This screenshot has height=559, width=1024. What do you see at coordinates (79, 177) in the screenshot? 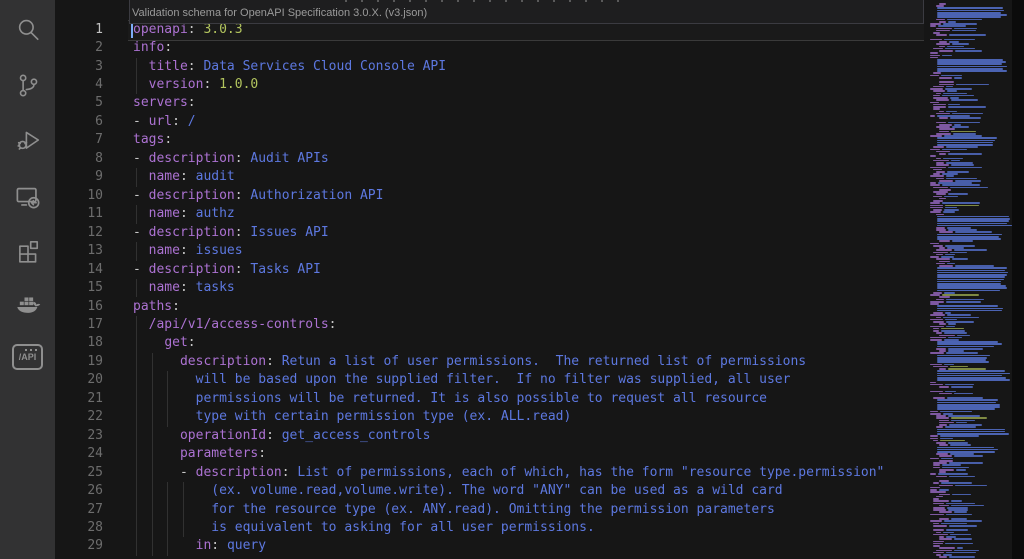
I see `line-number: 9` at bounding box center [79, 177].